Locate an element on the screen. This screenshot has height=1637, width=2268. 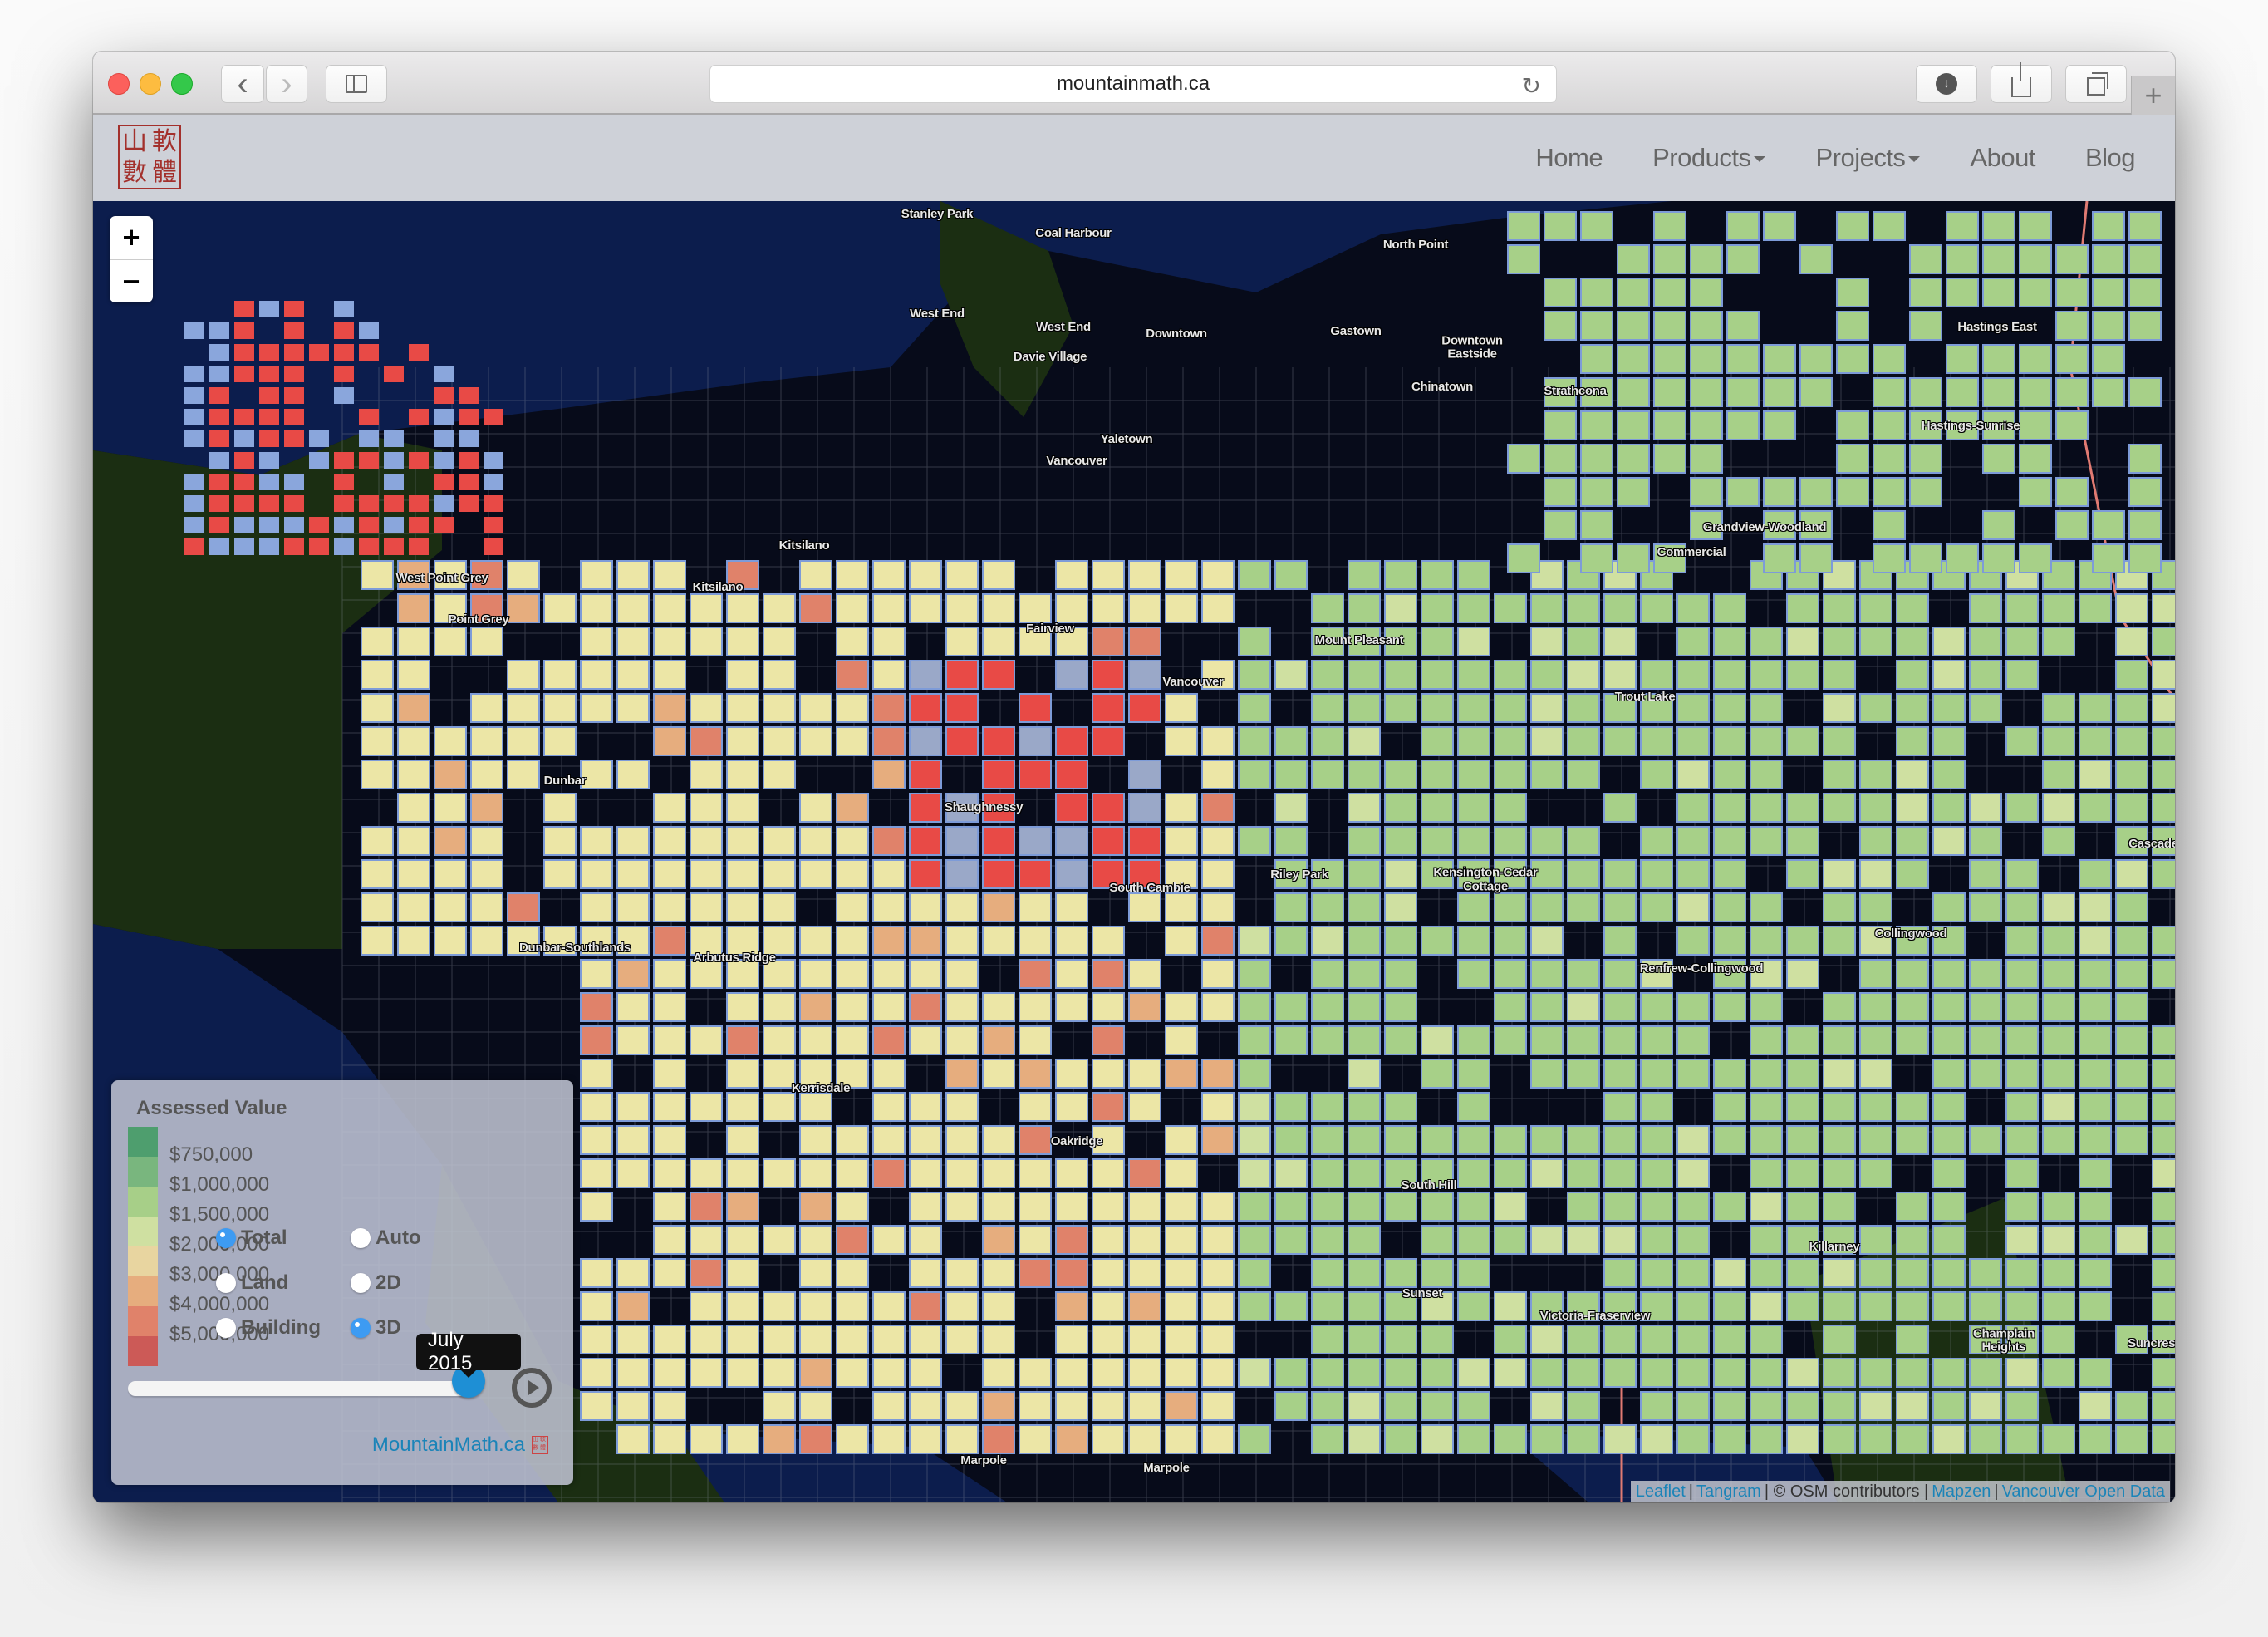
radio-land: Land is located at coordinates (252, 1283).